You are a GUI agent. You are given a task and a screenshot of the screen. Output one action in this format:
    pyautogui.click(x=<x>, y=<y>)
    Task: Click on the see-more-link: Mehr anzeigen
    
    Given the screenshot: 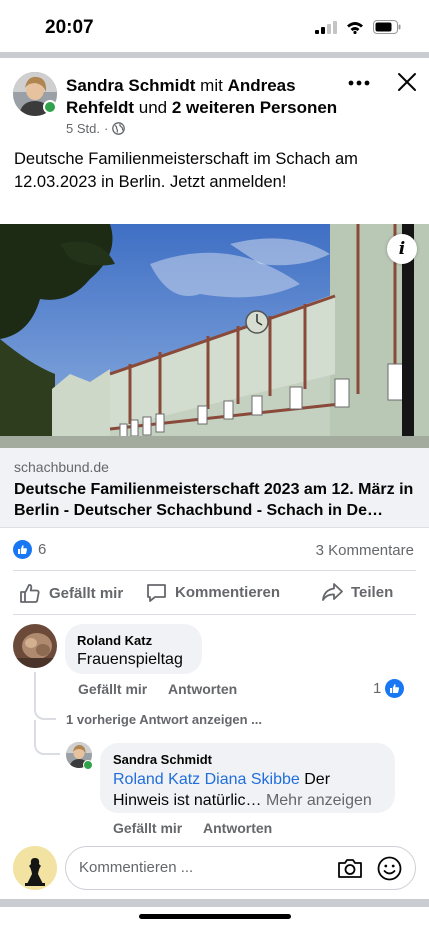 What is the action you would take?
    pyautogui.click(x=319, y=800)
    